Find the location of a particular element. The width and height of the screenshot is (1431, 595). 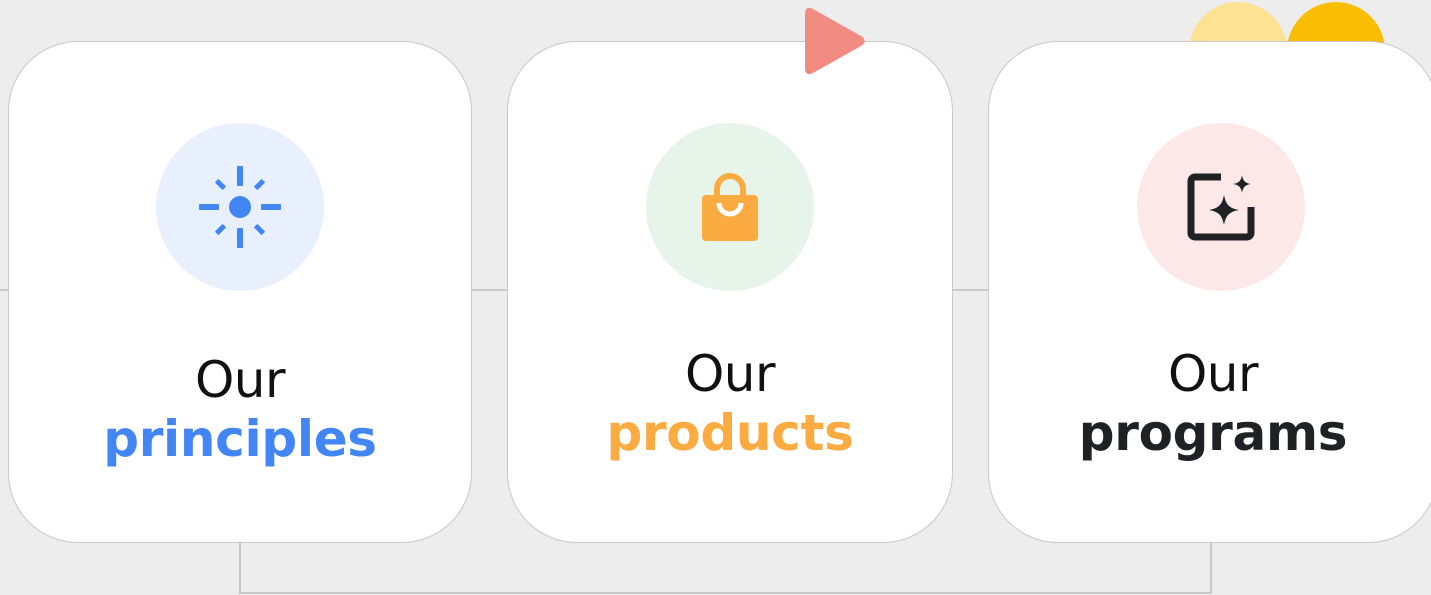

icon-circle-programs is located at coordinates (1221, 207).